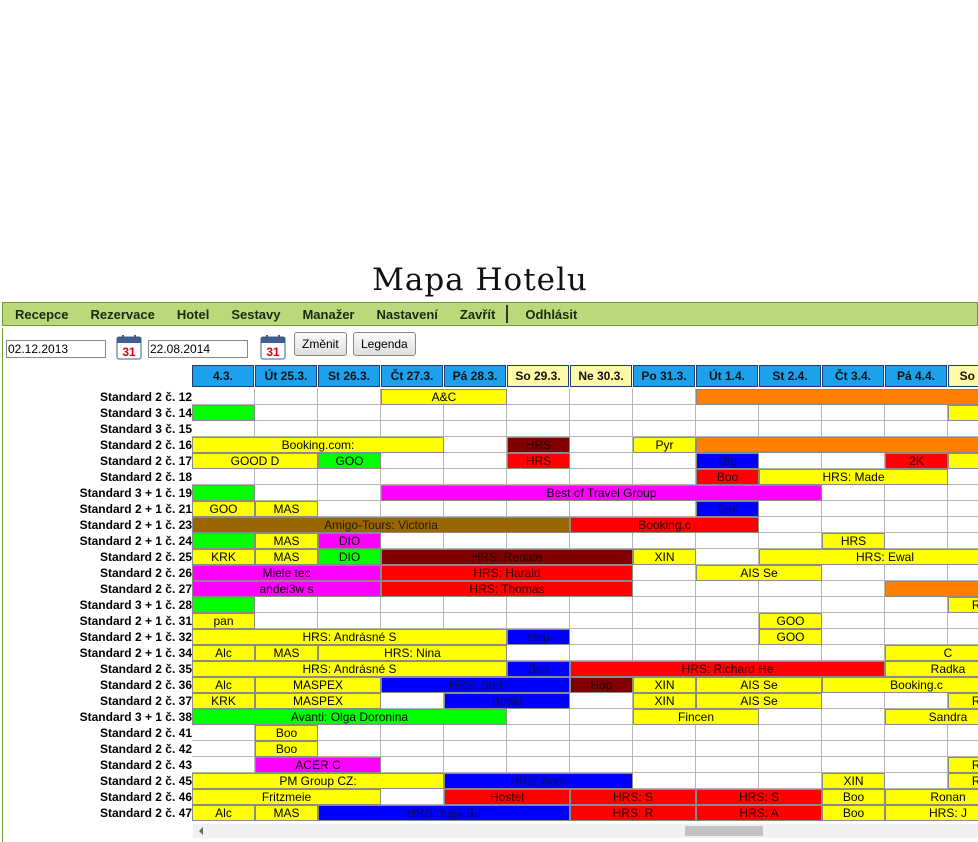 The width and height of the screenshot is (978, 842). What do you see at coordinates (551, 314) in the screenshot?
I see `menu-item-7: Odhlásit` at bounding box center [551, 314].